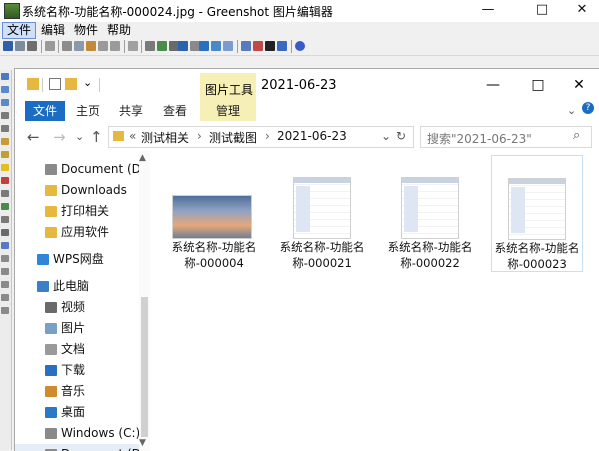  I want to click on scroll-up-arrow: ▲, so click(142, 158).